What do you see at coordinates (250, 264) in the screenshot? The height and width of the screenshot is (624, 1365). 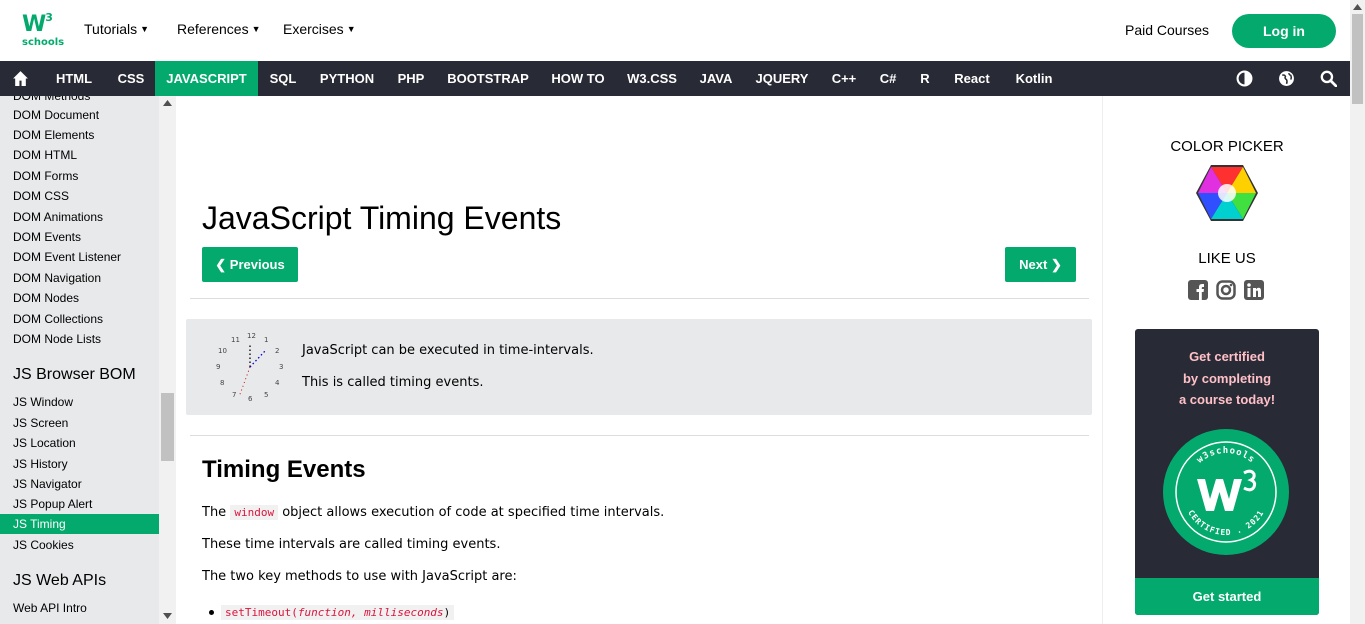 I see `previous-button: ❮ Previous` at bounding box center [250, 264].